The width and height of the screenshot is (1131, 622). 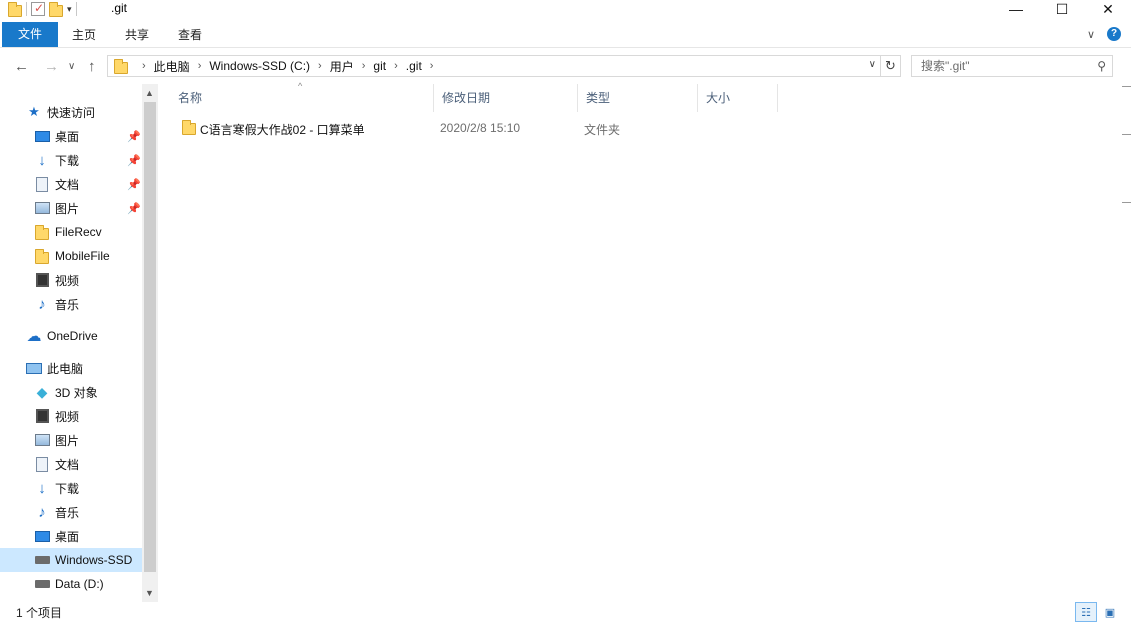 What do you see at coordinates (119, 8) in the screenshot?
I see `window-title: .git` at bounding box center [119, 8].